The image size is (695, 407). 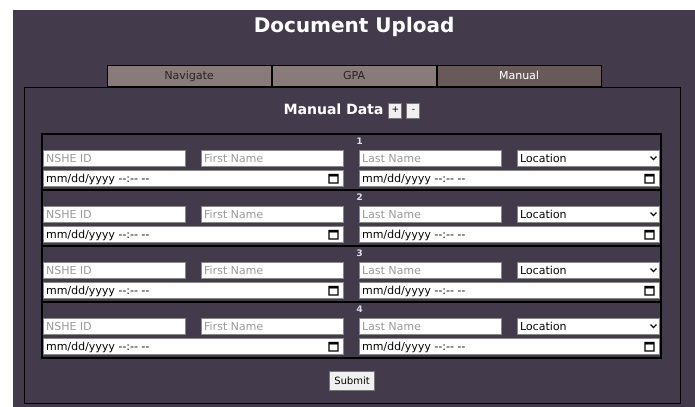 What do you see at coordinates (359, 198) in the screenshot?
I see `entry-number: 2` at bounding box center [359, 198].